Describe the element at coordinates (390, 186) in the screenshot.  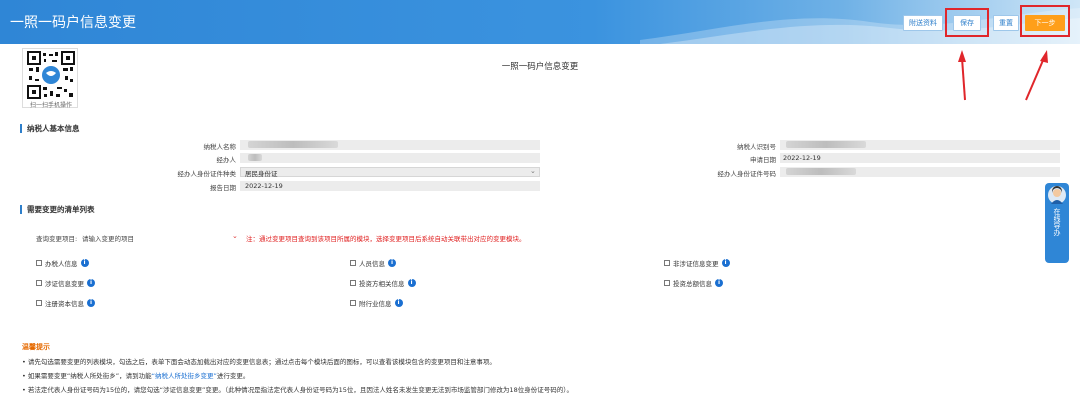
I see `report-date-field` at that location.